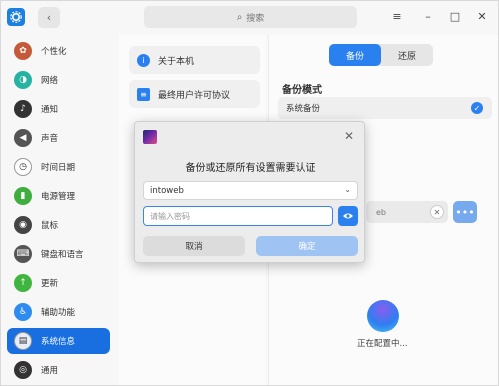  What do you see at coordinates (167, 190) in the screenshot?
I see `user-value: intoweb` at bounding box center [167, 190].